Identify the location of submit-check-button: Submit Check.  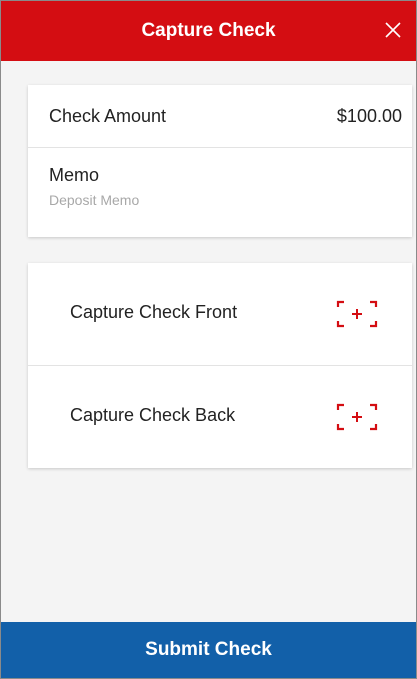
(208, 650).